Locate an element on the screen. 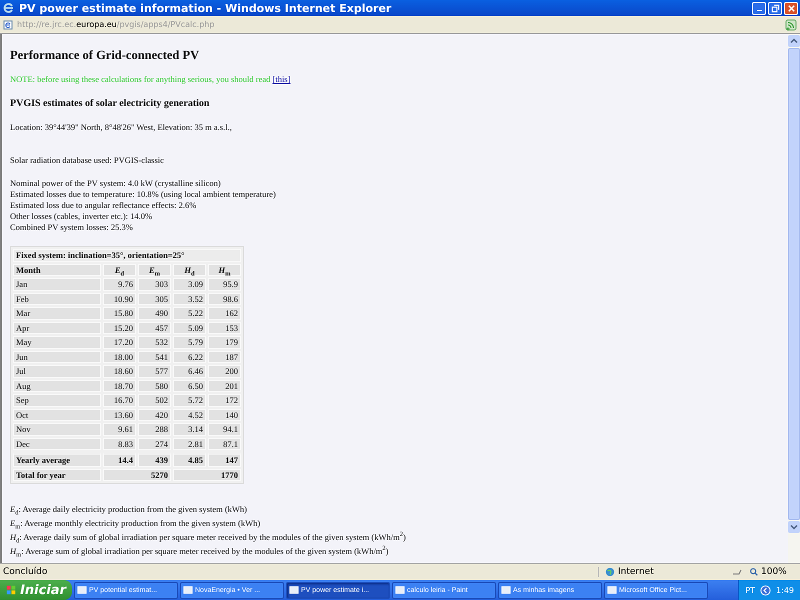 Image resolution: width=800 pixels, height=600 pixels. table-cell: 15.80 is located at coordinates (119, 313).